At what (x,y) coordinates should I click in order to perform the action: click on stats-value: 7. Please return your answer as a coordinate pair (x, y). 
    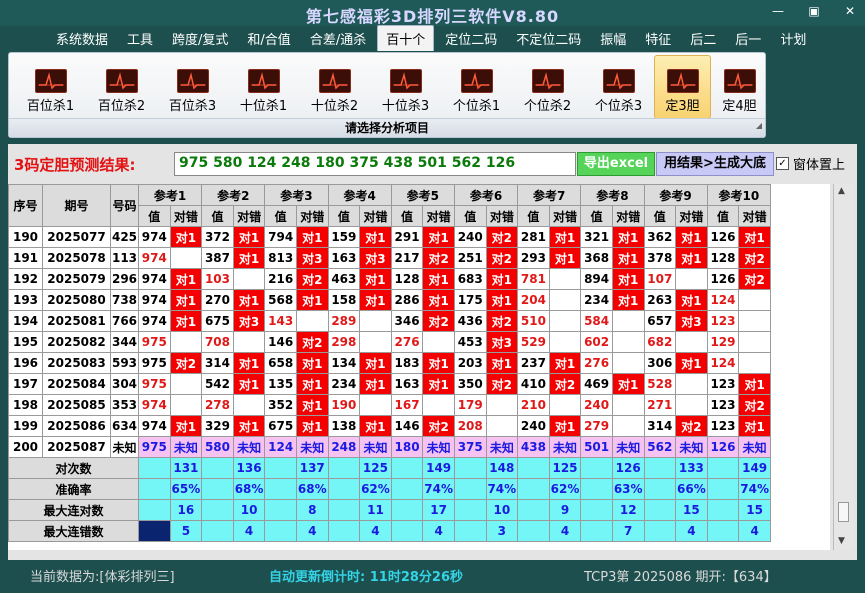
    Looking at the image, I should click on (628, 531).